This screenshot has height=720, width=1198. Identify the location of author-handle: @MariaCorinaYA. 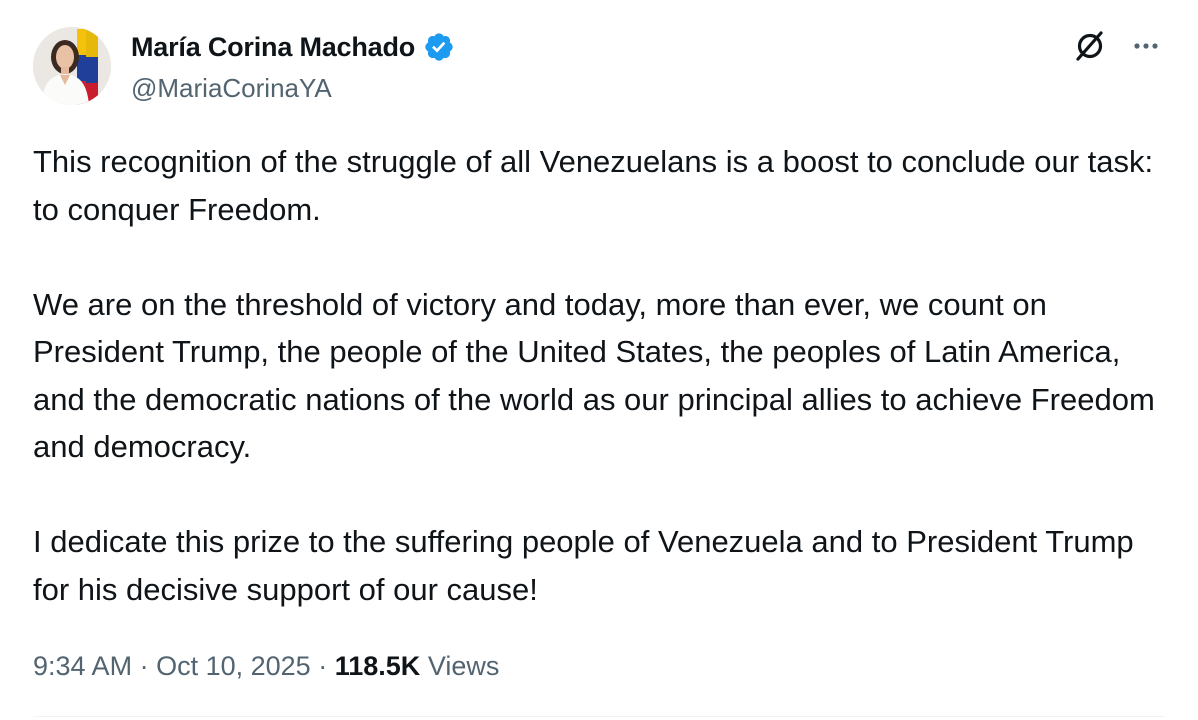
(231, 88).